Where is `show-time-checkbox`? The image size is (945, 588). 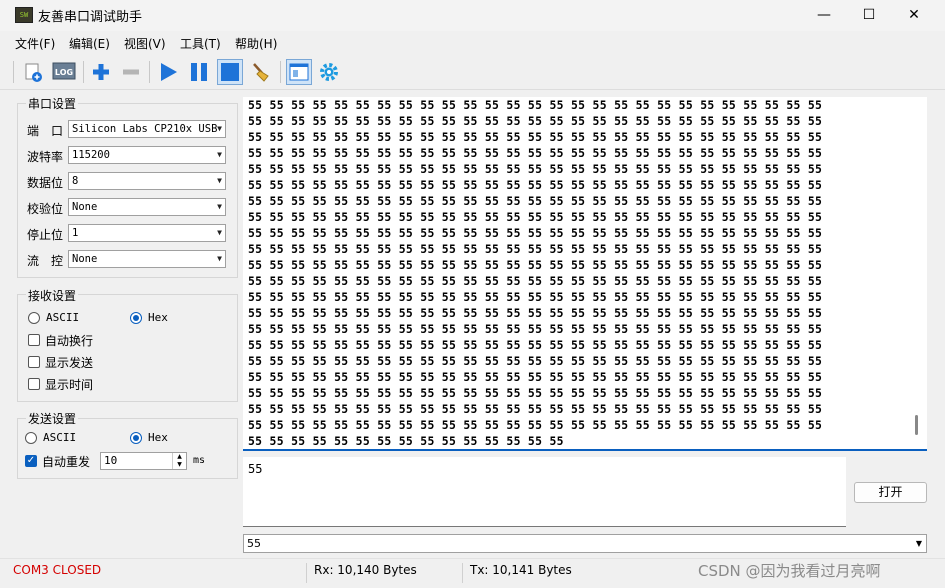 show-time-checkbox is located at coordinates (34, 384).